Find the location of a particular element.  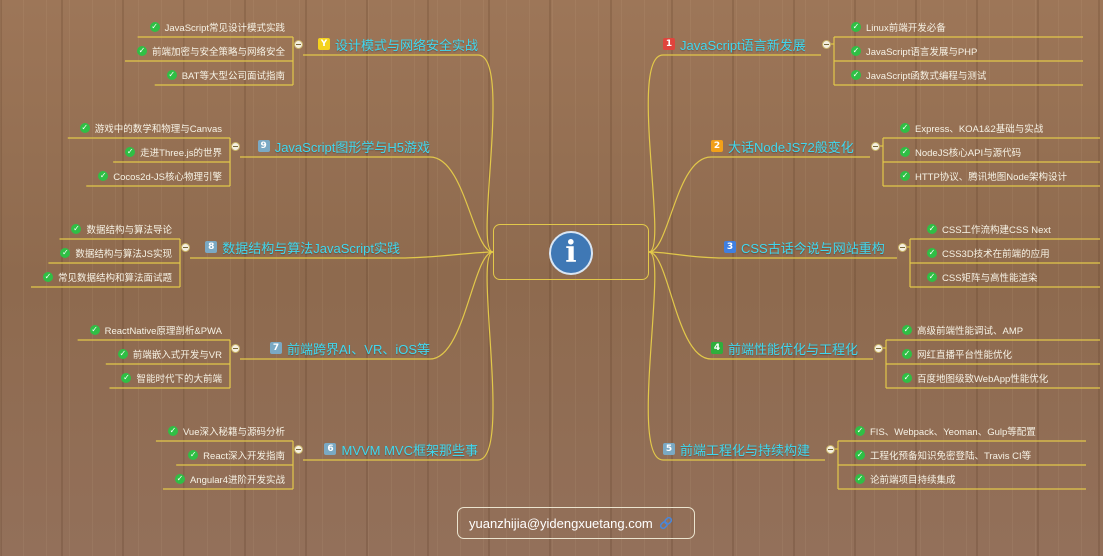

topic-right-4: 4 前端性能优化与工程化 is located at coordinates (784, 348).